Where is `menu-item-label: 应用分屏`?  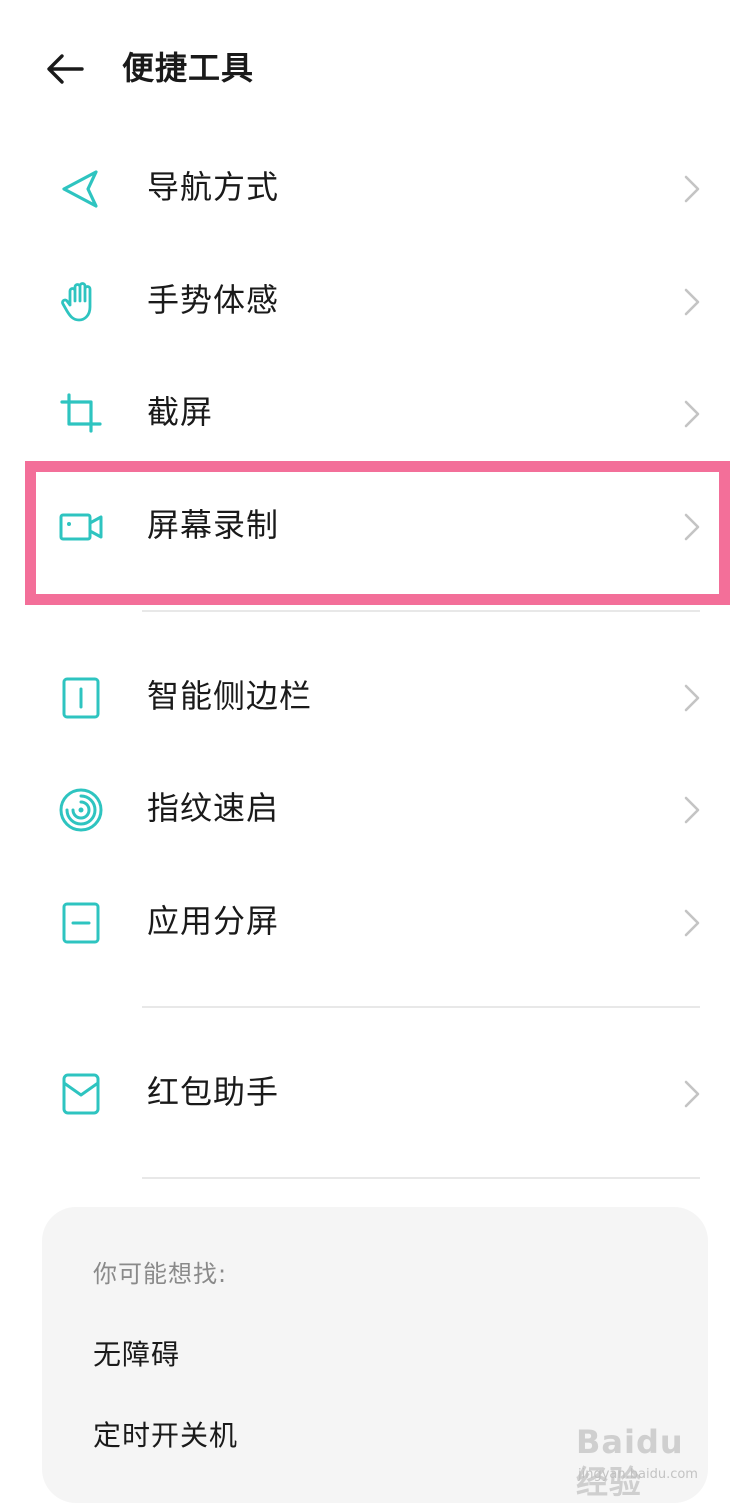 menu-item-label: 应用分屏 is located at coordinates (213, 921).